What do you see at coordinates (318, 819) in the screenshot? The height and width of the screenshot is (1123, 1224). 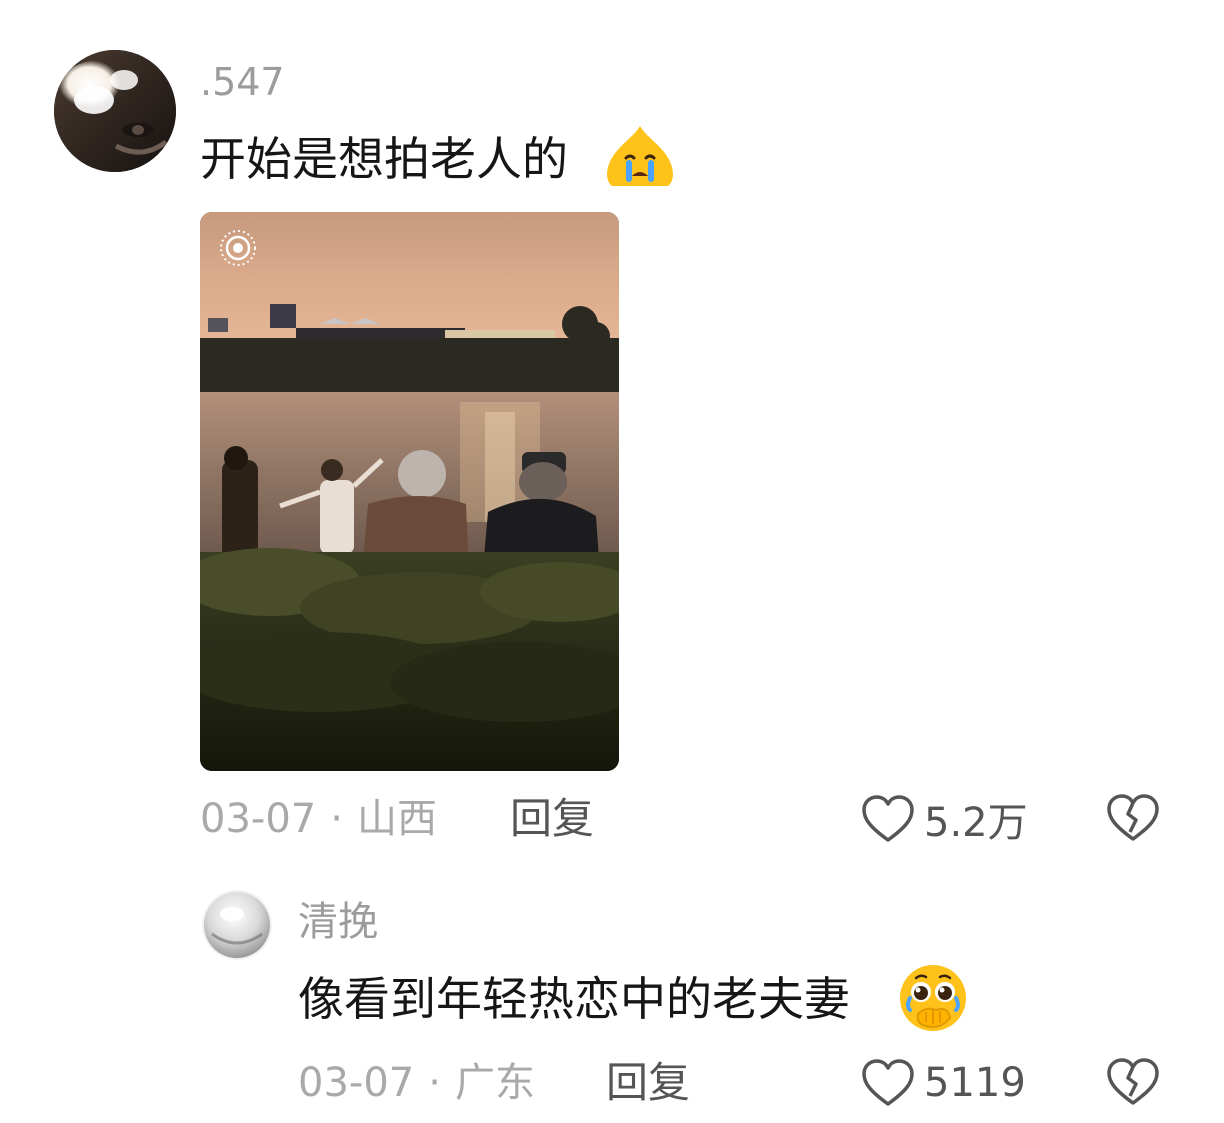 I see `comment-meta: 03-07 · 山西` at bounding box center [318, 819].